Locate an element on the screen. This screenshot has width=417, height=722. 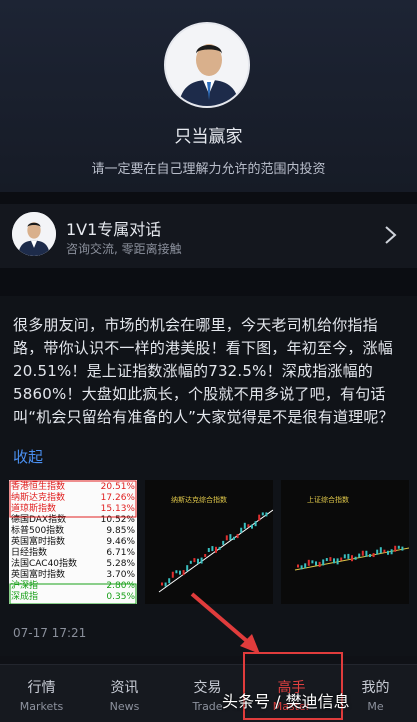
tab-news: 资讯 News is located at coordinates (124, 693).